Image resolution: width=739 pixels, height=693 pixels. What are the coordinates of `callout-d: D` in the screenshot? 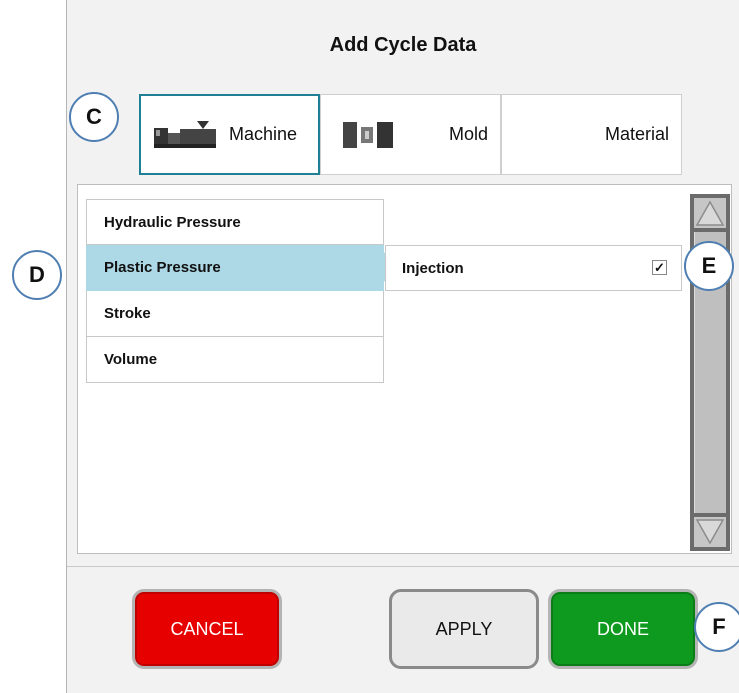 It's located at (37, 275).